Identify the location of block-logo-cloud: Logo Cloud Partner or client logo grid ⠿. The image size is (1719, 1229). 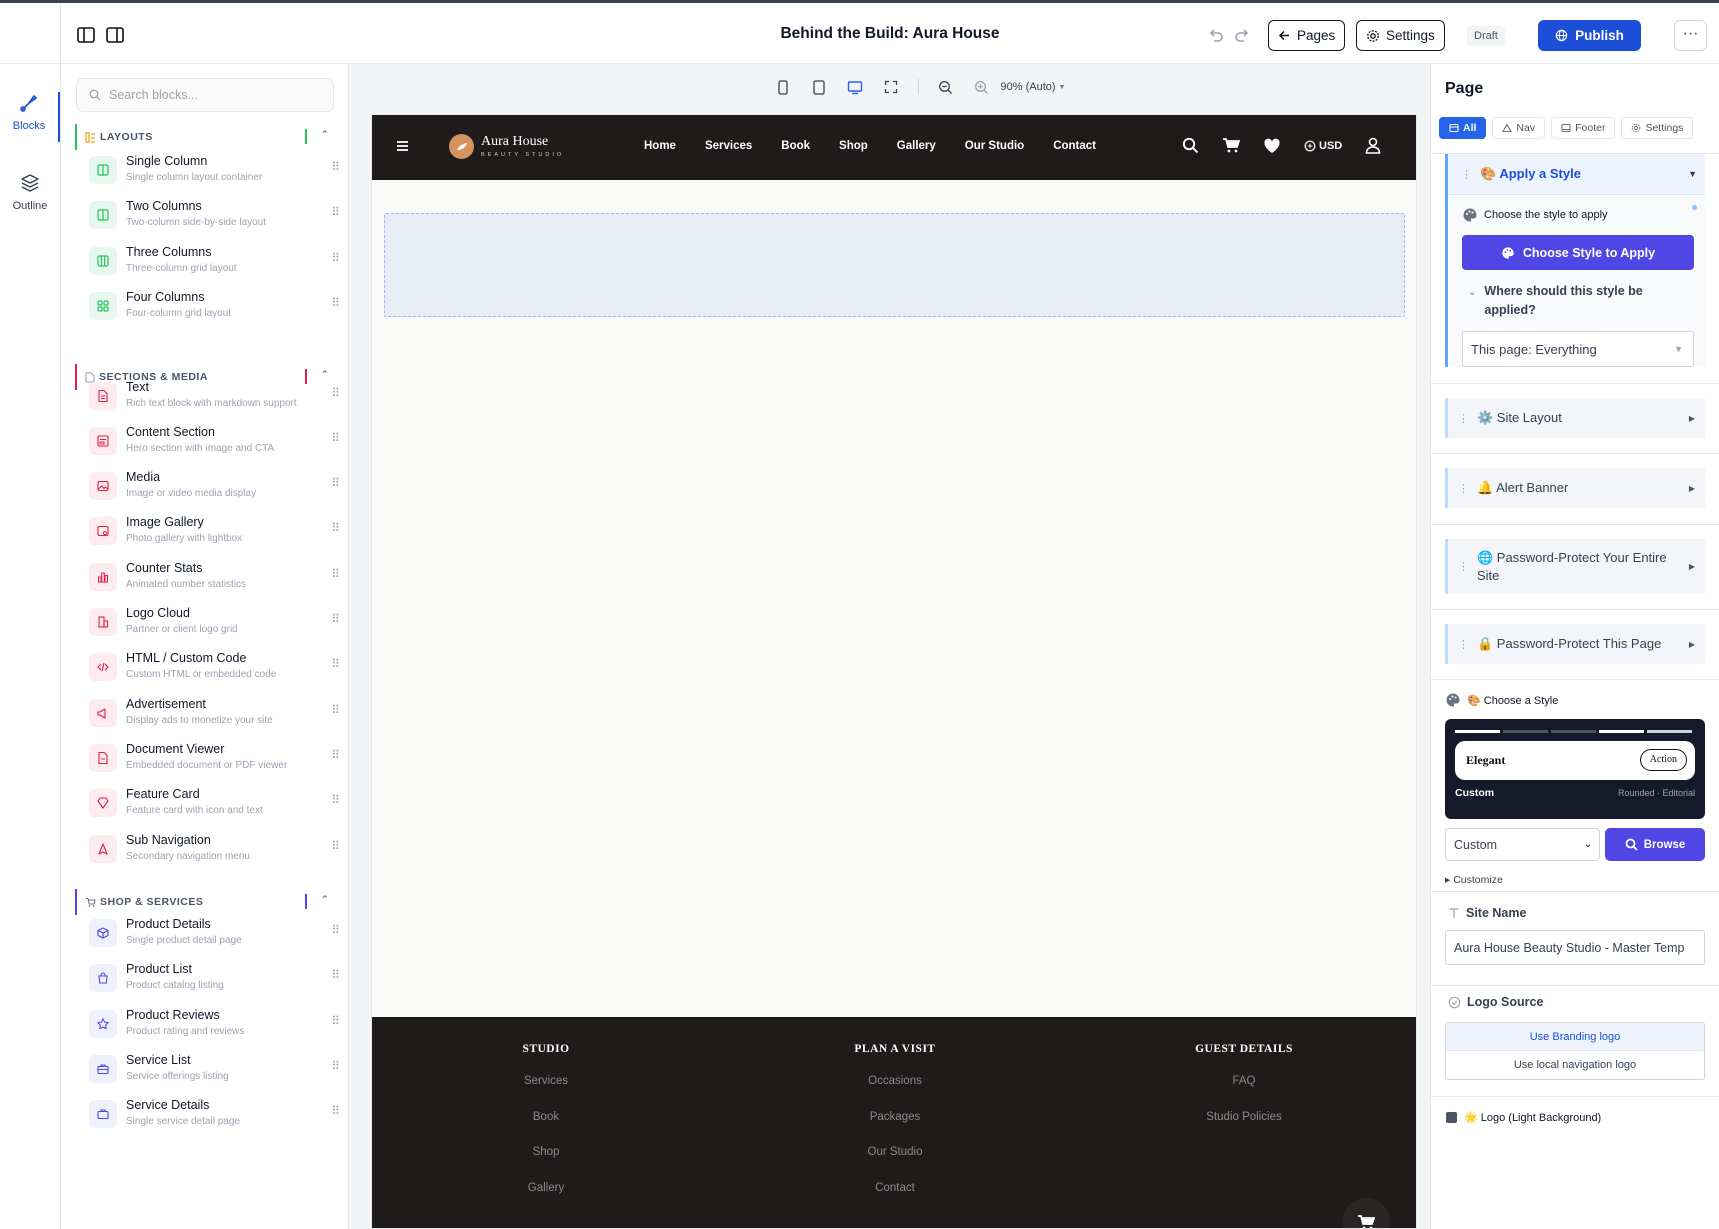
(212, 618).